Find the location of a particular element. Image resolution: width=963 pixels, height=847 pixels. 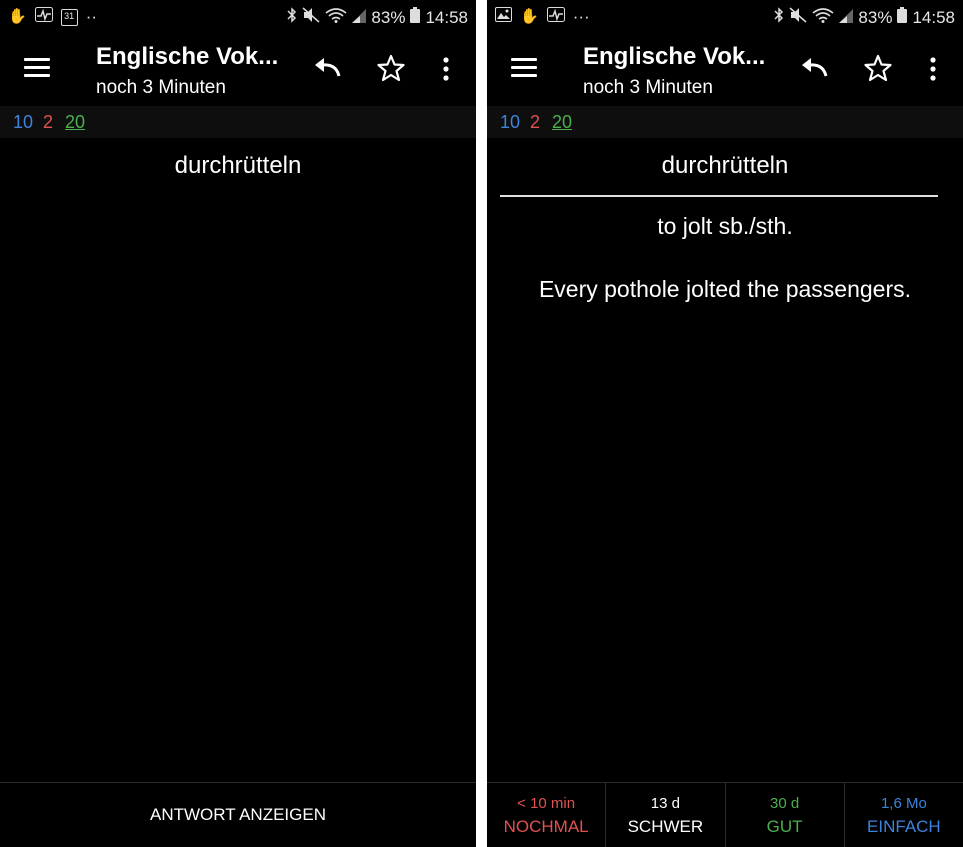

show-answer-button: ANTWORT ANZEIGEN is located at coordinates (238, 815).